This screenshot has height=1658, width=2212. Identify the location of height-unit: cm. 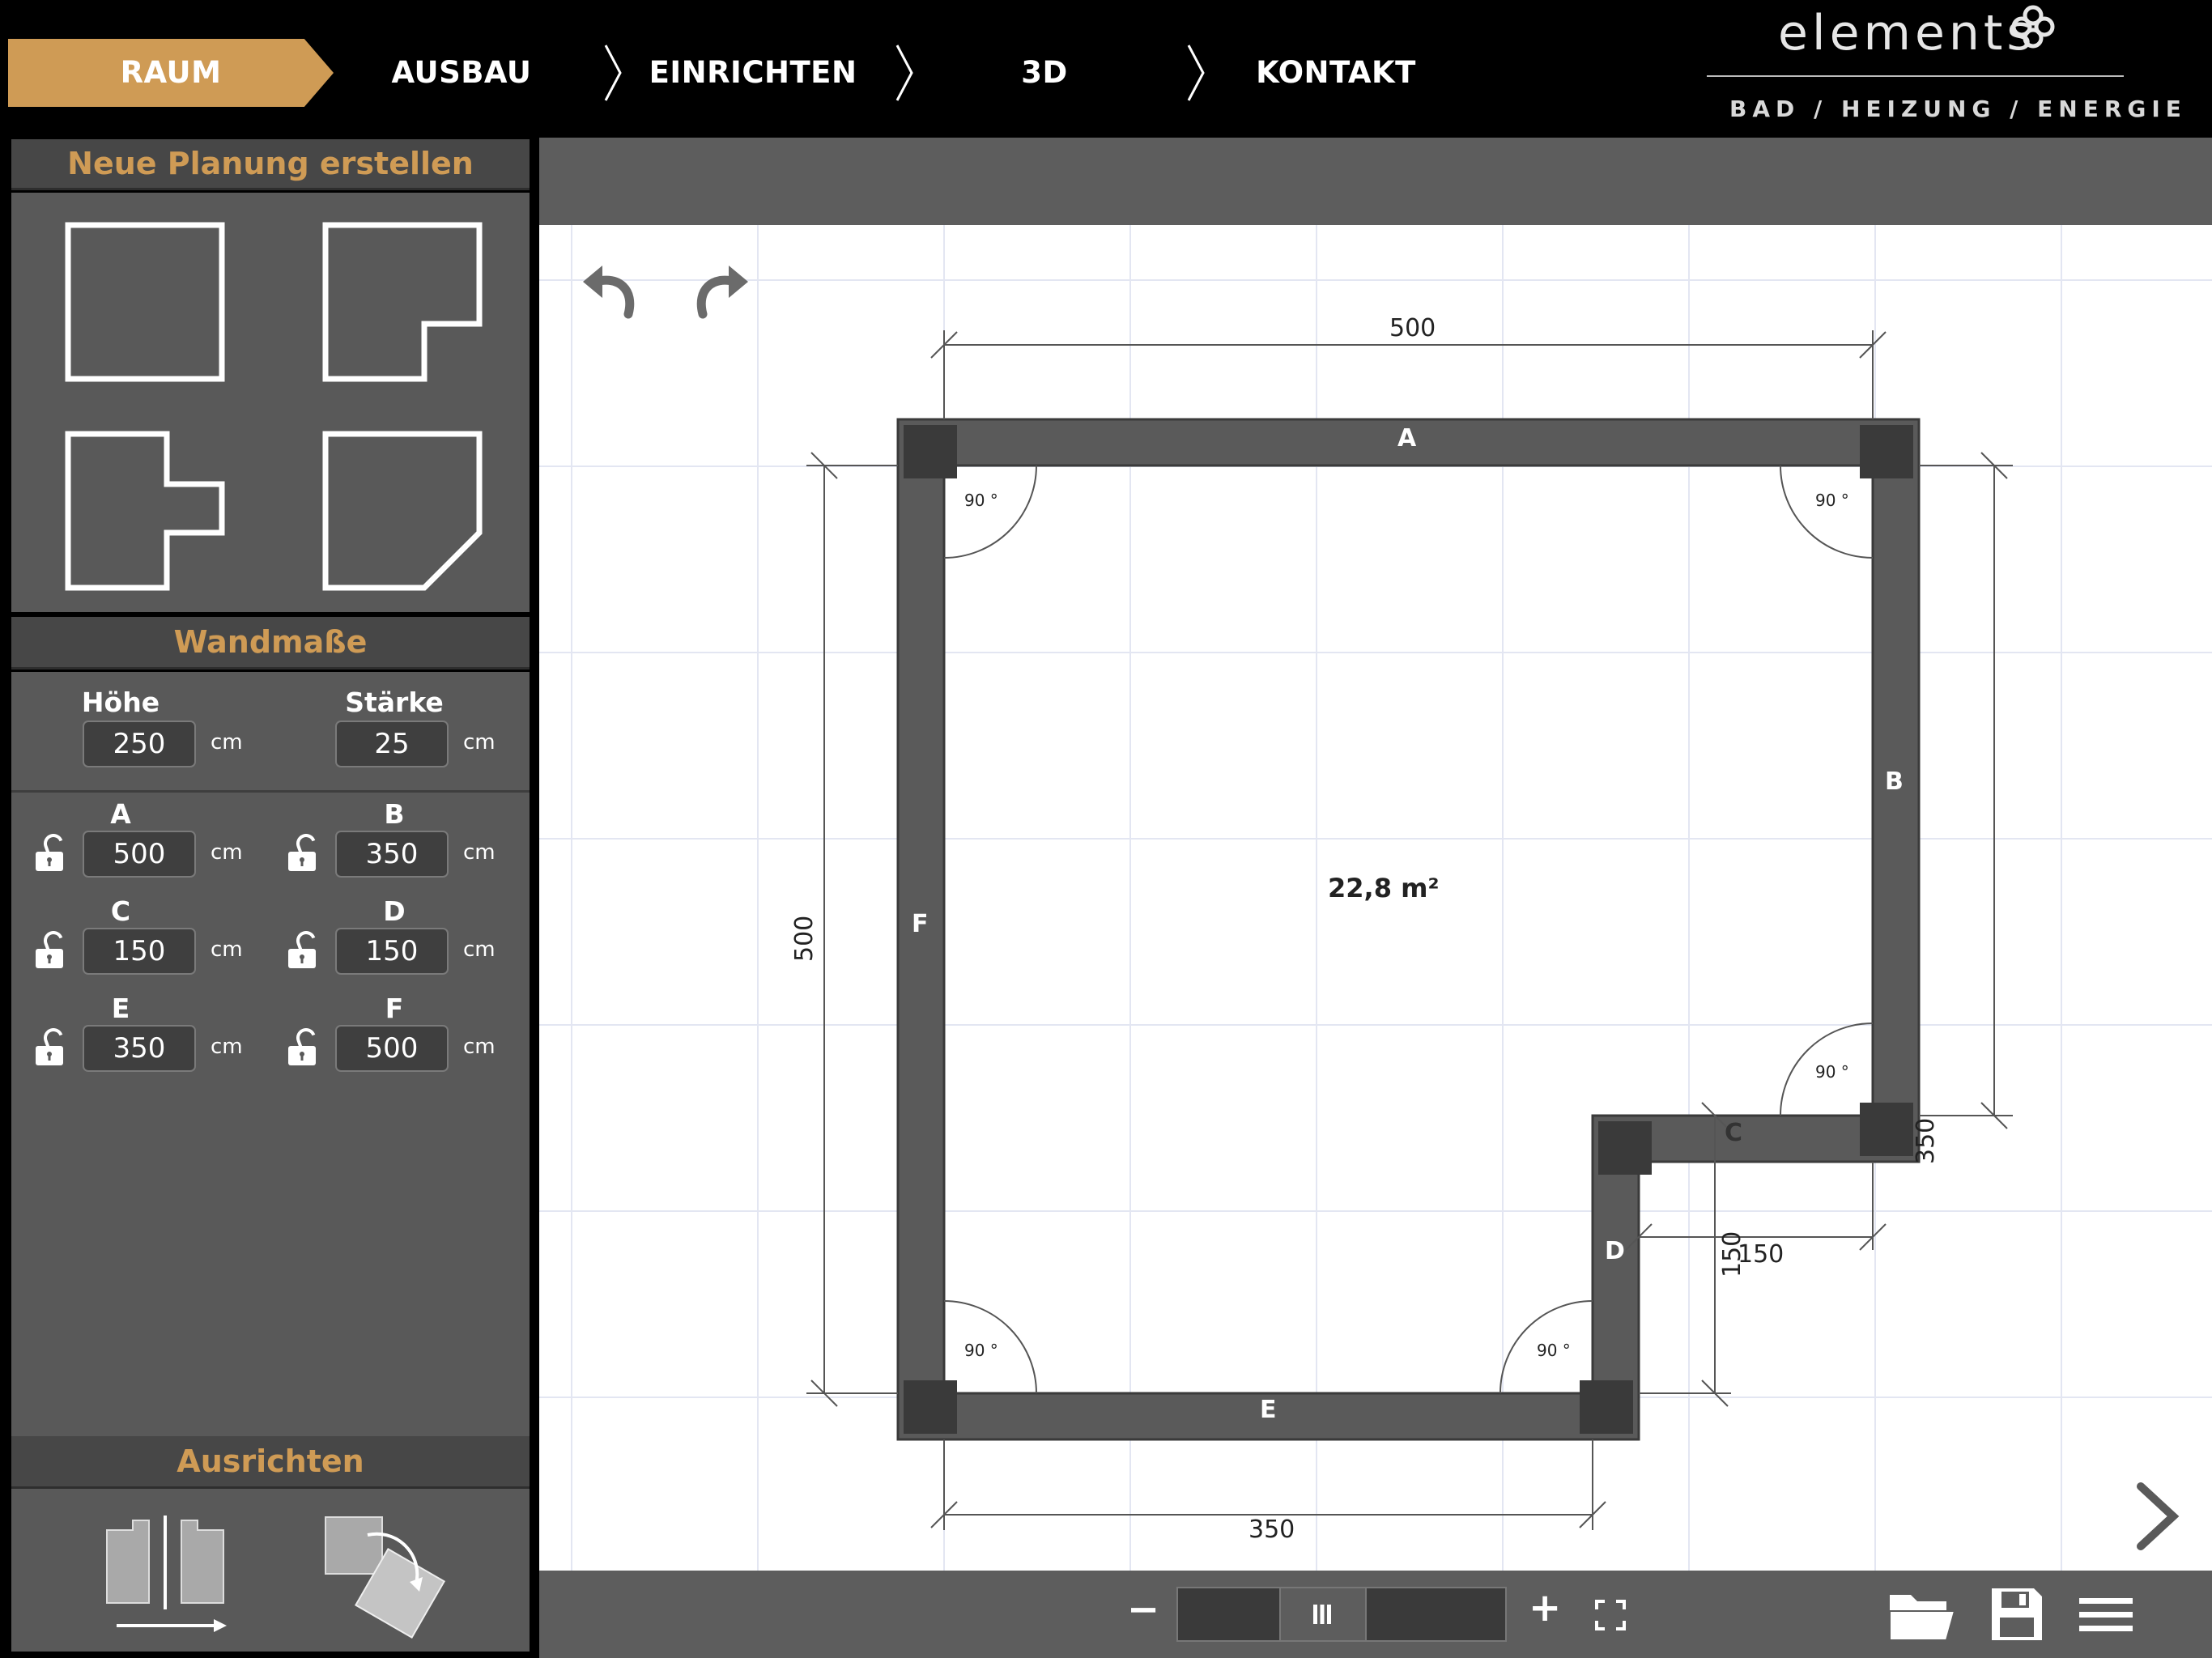
(227, 742).